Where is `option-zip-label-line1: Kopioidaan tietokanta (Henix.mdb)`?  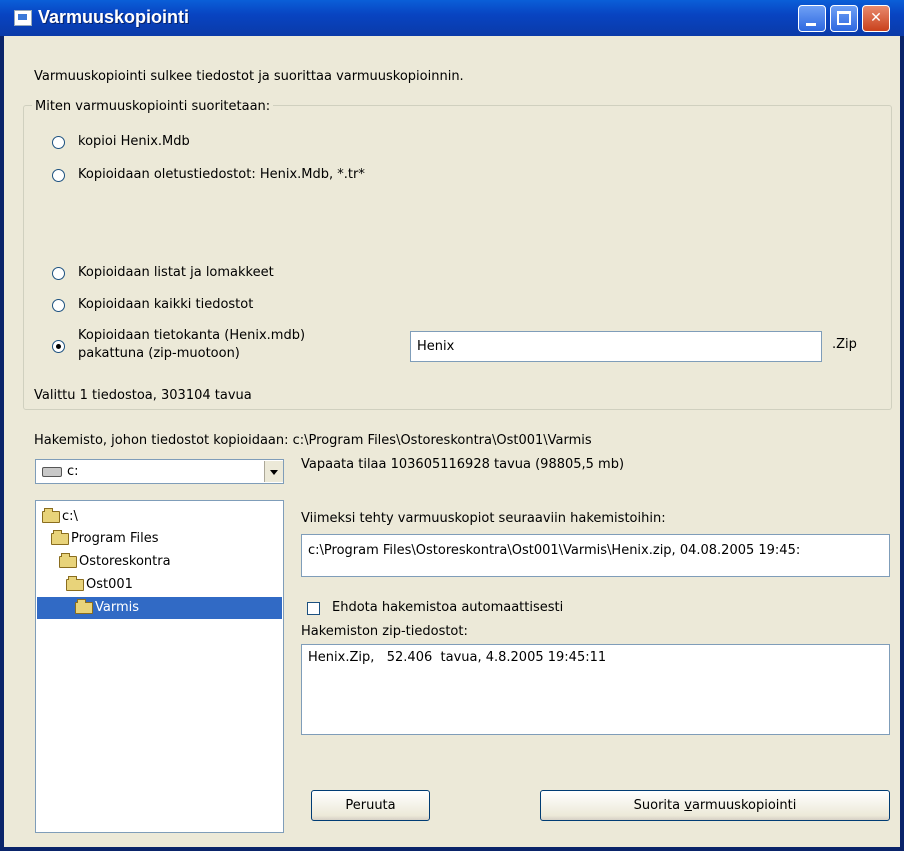 option-zip-label-line1: Kopioidaan tietokanta (Henix.mdb) is located at coordinates (191, 335).